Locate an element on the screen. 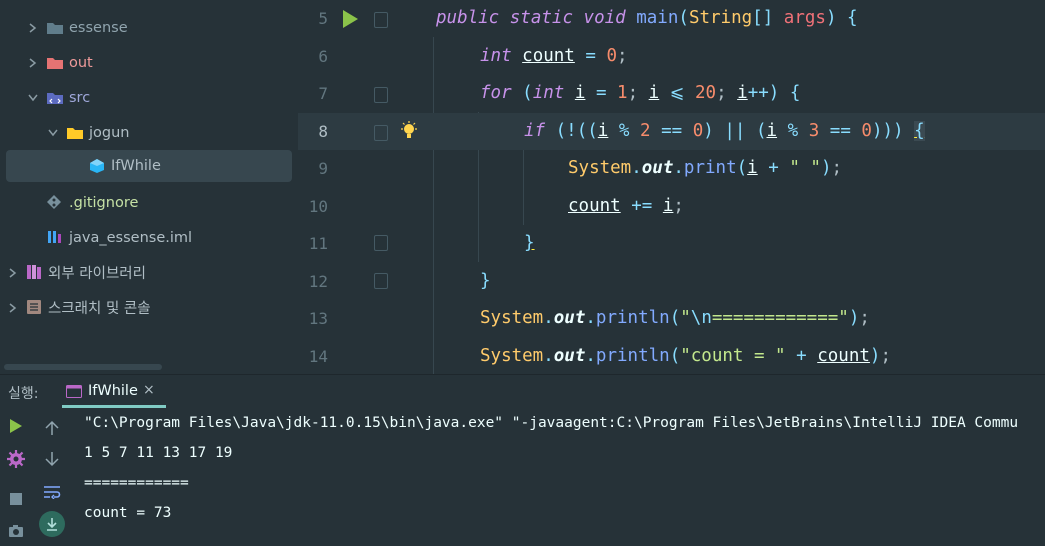 This screenshot has height=546, width=1045. tree-item-src: src is located at coordinates (149, 97).